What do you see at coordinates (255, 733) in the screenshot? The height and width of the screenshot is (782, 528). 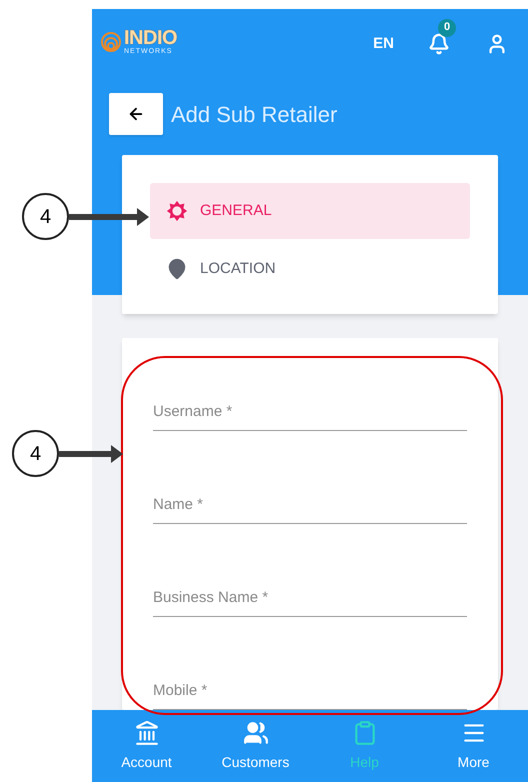 I see `people-icon` at bounding box center [255, 733].